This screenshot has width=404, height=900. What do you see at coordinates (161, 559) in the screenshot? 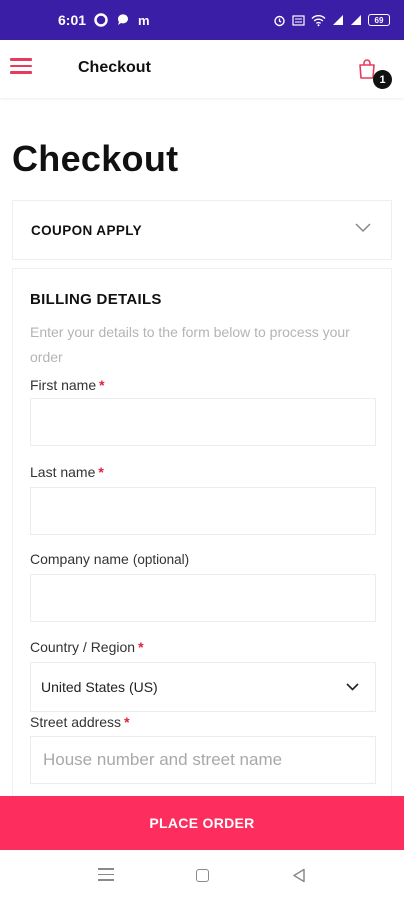
I see `optional-marker: (optional)` at bounding box center [161, 559].